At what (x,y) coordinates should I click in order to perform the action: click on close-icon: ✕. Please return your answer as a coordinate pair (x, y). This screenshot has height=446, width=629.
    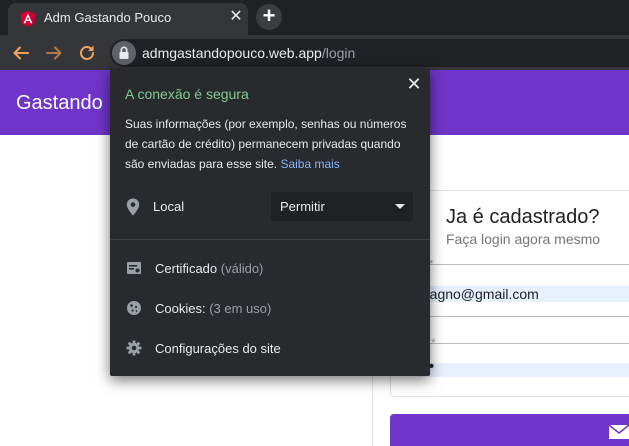
    Looking at the image, I should click on (414, 84).